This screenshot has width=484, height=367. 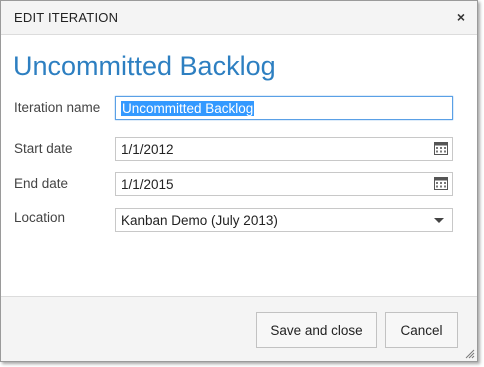 I want to click on start-date-label: Start date, so click(x=43, y=148).